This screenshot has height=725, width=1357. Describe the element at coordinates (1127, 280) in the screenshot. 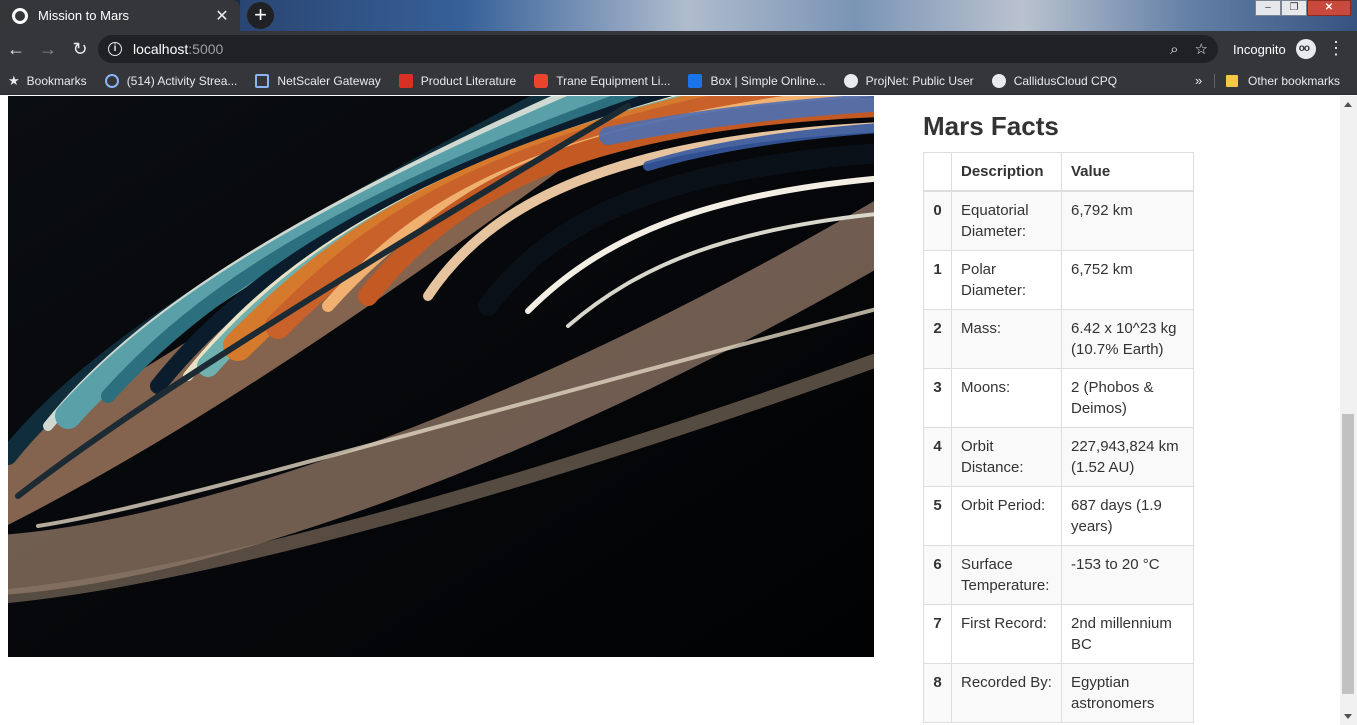

I see `row-value: 6,752 km` at that location.